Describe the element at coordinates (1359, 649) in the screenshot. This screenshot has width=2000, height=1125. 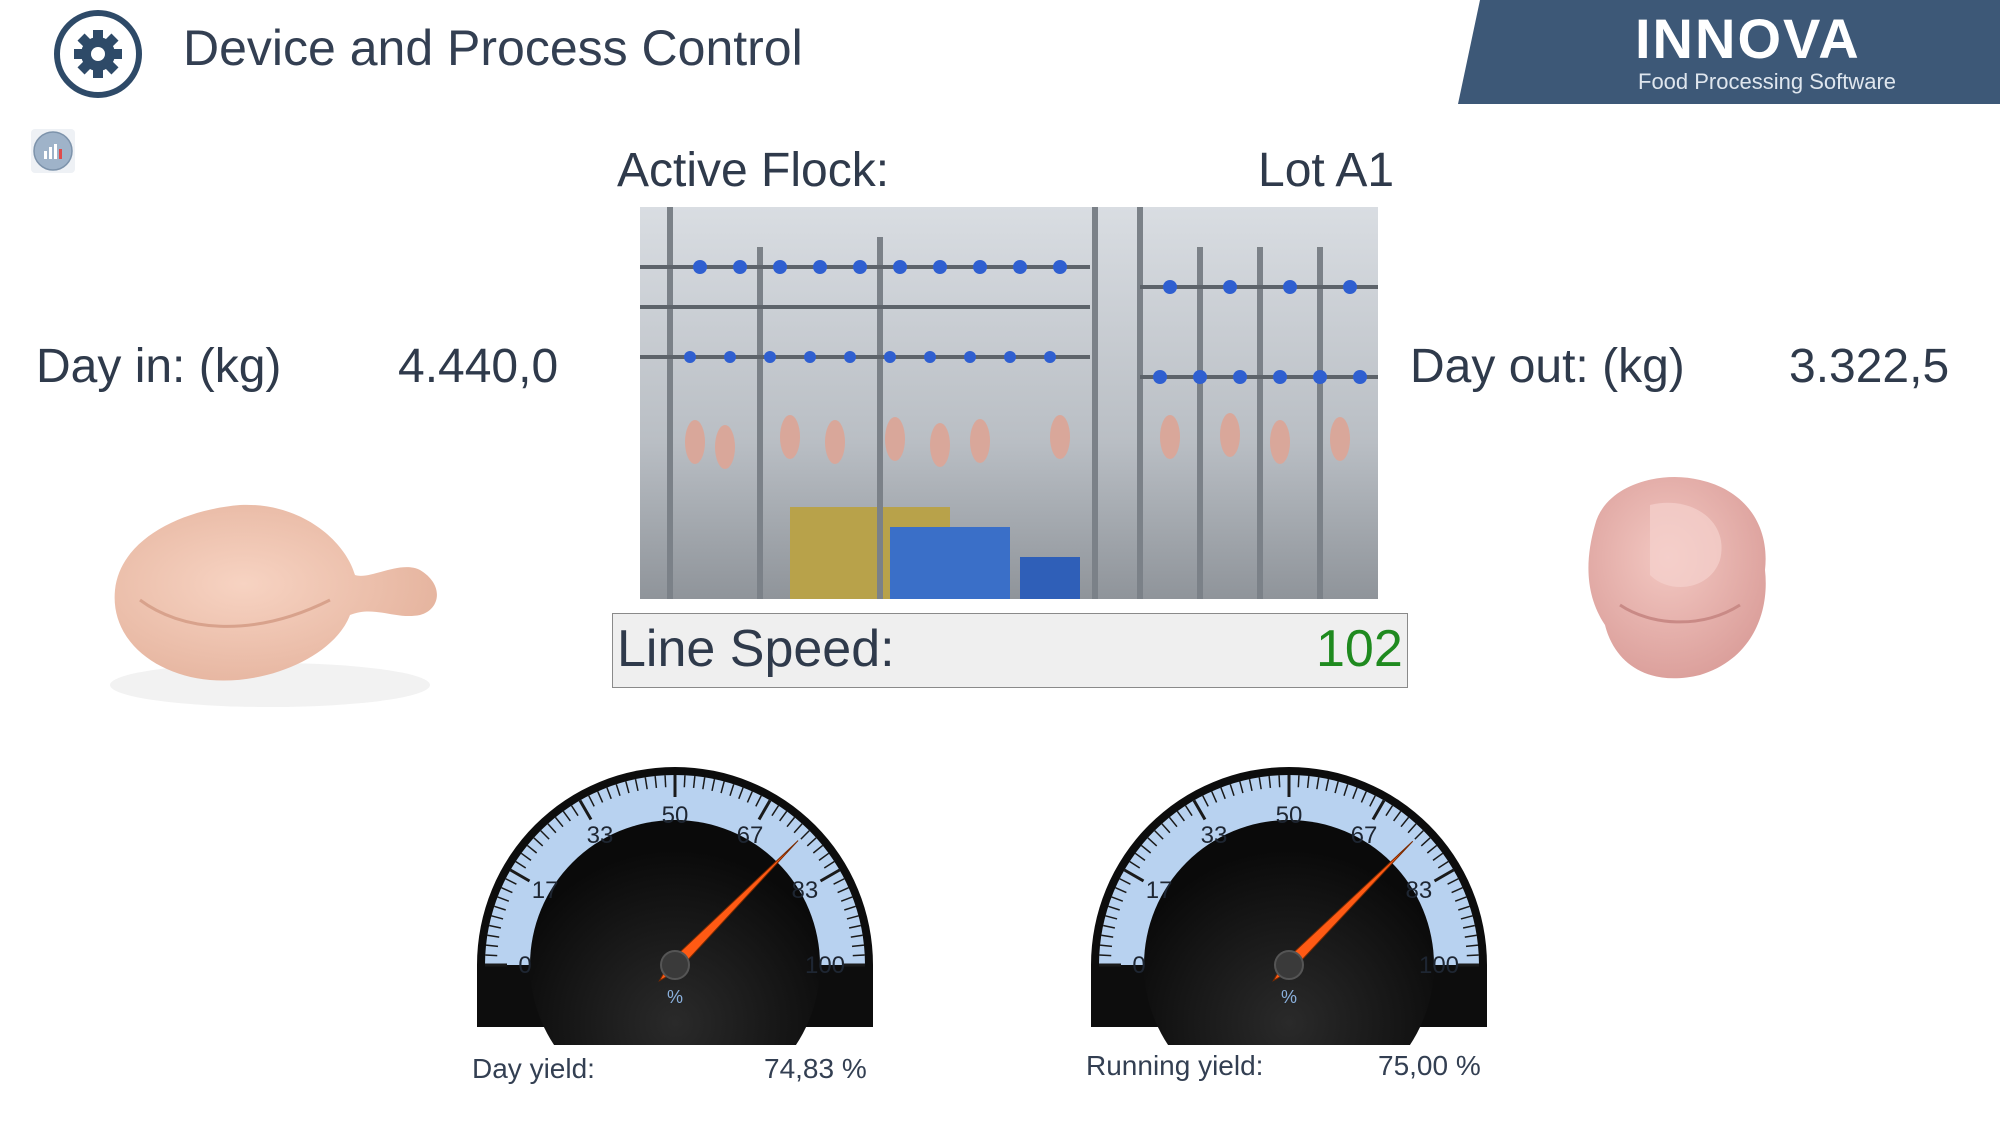
I see `line-speed-value: 102` at that location.